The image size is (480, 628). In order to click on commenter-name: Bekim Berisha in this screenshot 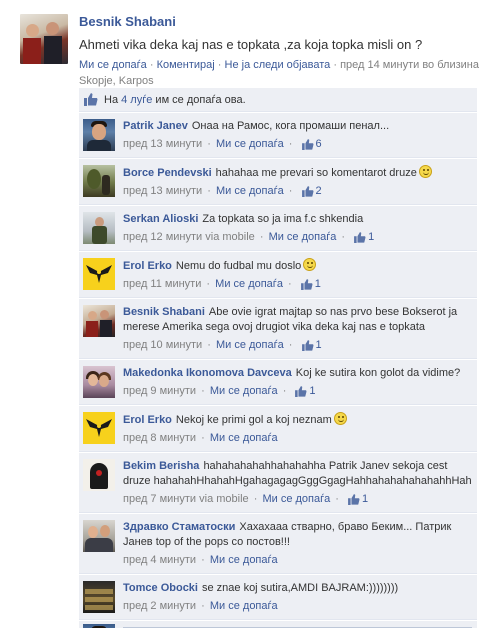, I will do `click(161, 466)`.